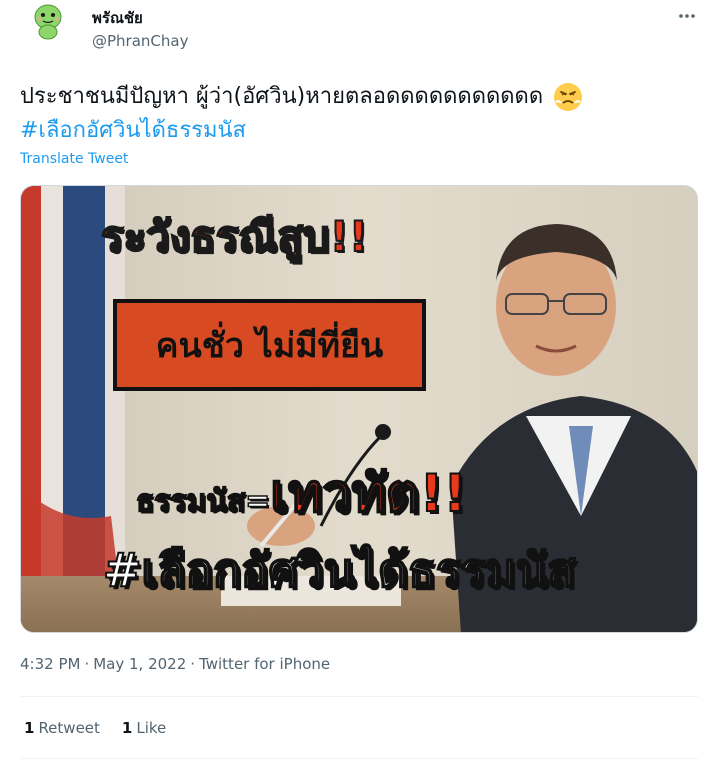 This screenshot has width=709, height=761. What do you see at coordinates (140, 41) in the screenshot?
I see `user-handle: @PhranChay` at bounding box center [140, 41].